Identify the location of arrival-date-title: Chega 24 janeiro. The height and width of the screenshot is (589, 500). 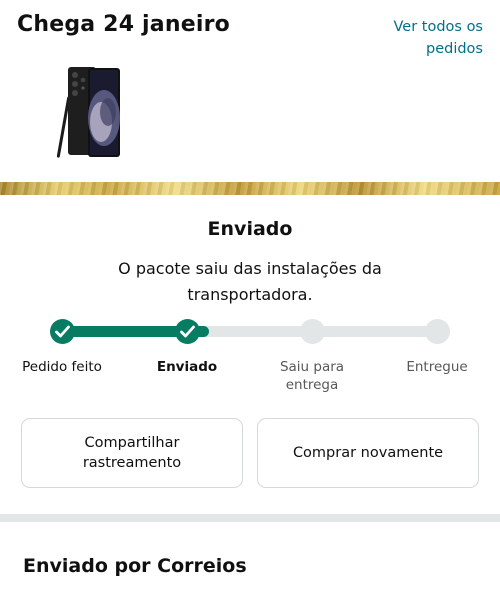
(123, 24).